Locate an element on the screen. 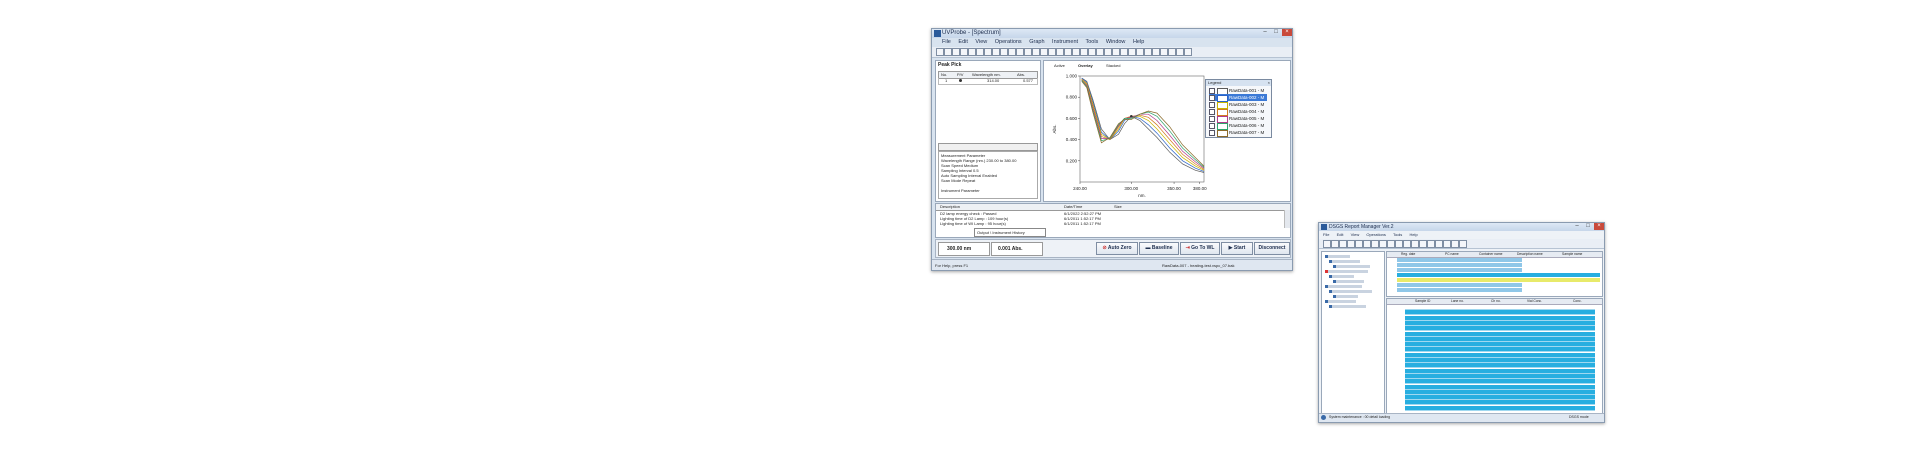 Image resolution: width=1920 pixels, height=454 pixels. start-button: ▶ Start is located at coordinates (1237, 248).